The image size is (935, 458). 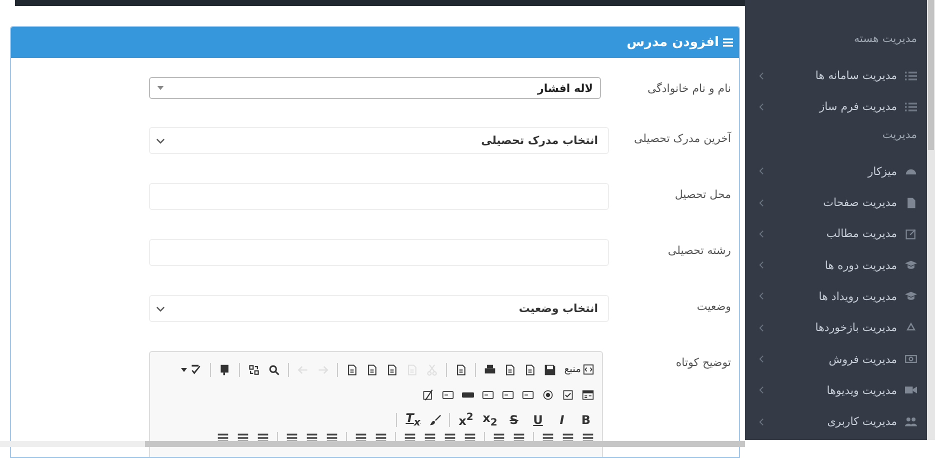 I want to click on format-button: U, so click(x=538, y=419).